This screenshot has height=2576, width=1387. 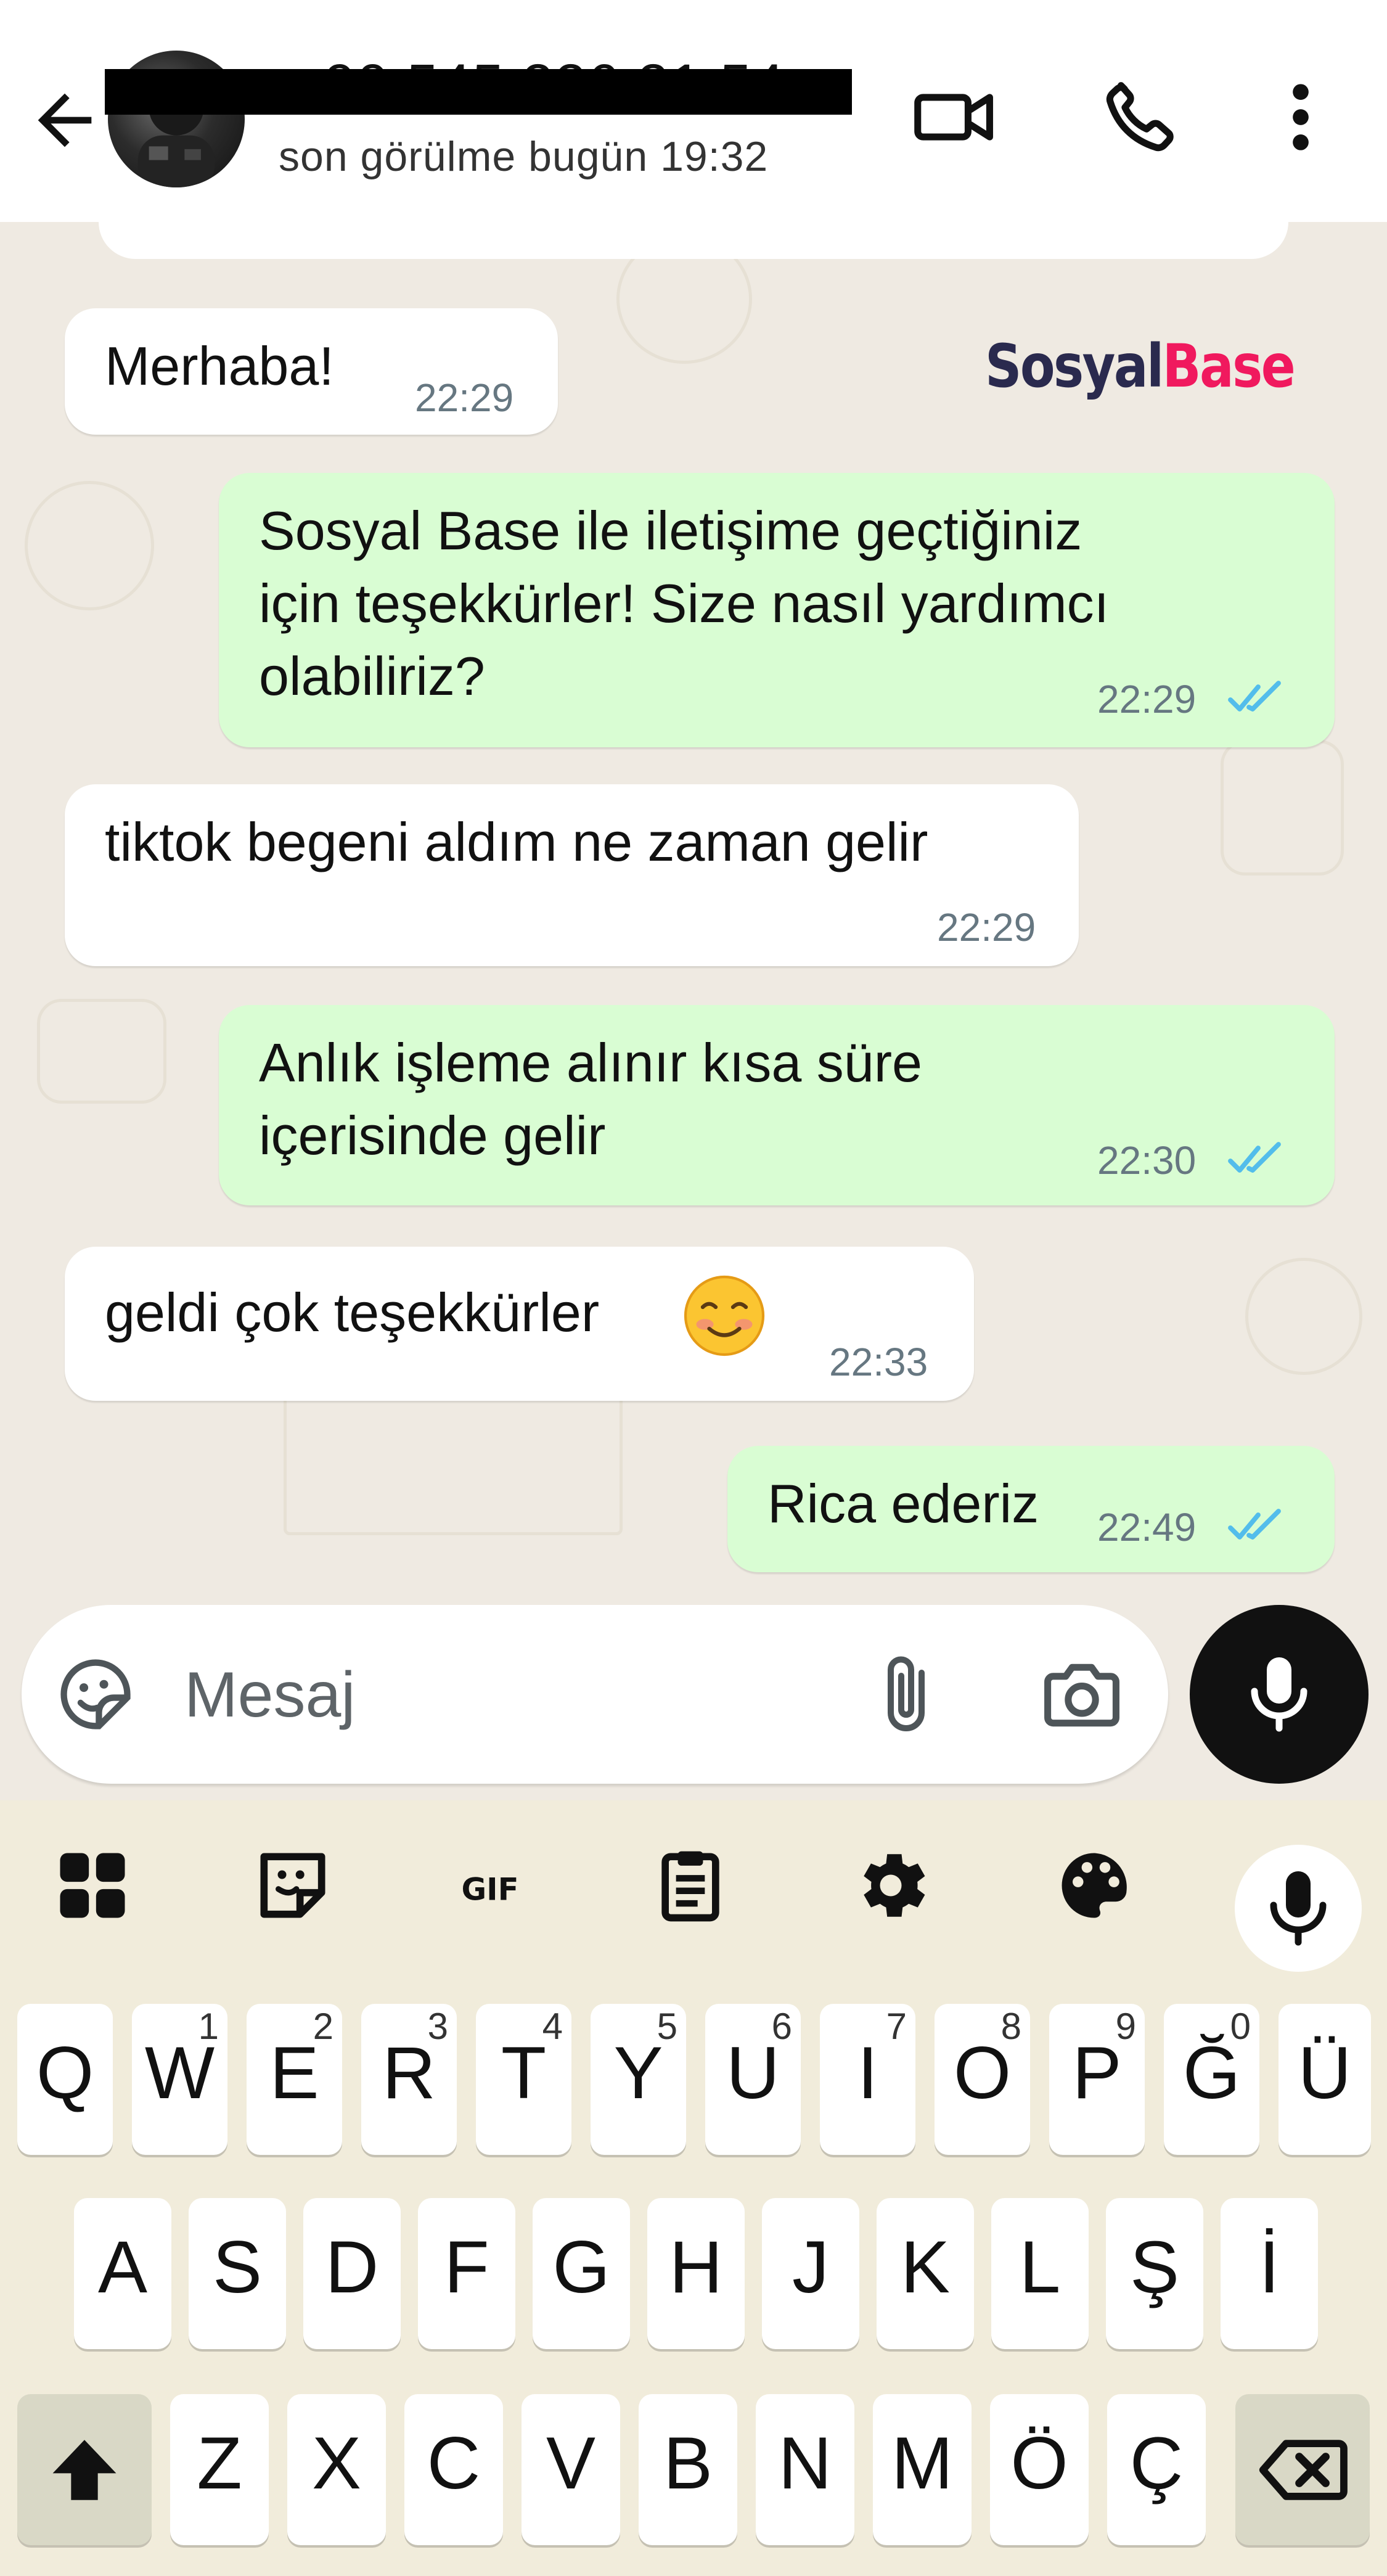 I want to click on backspace-key, so click(x=1303, y=2469).